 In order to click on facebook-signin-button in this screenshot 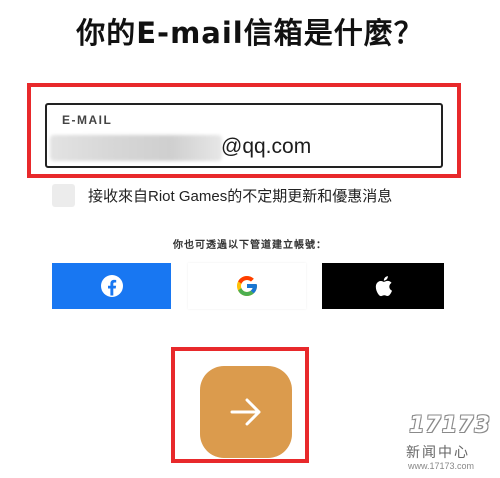, I will do `click(111, 286)`.